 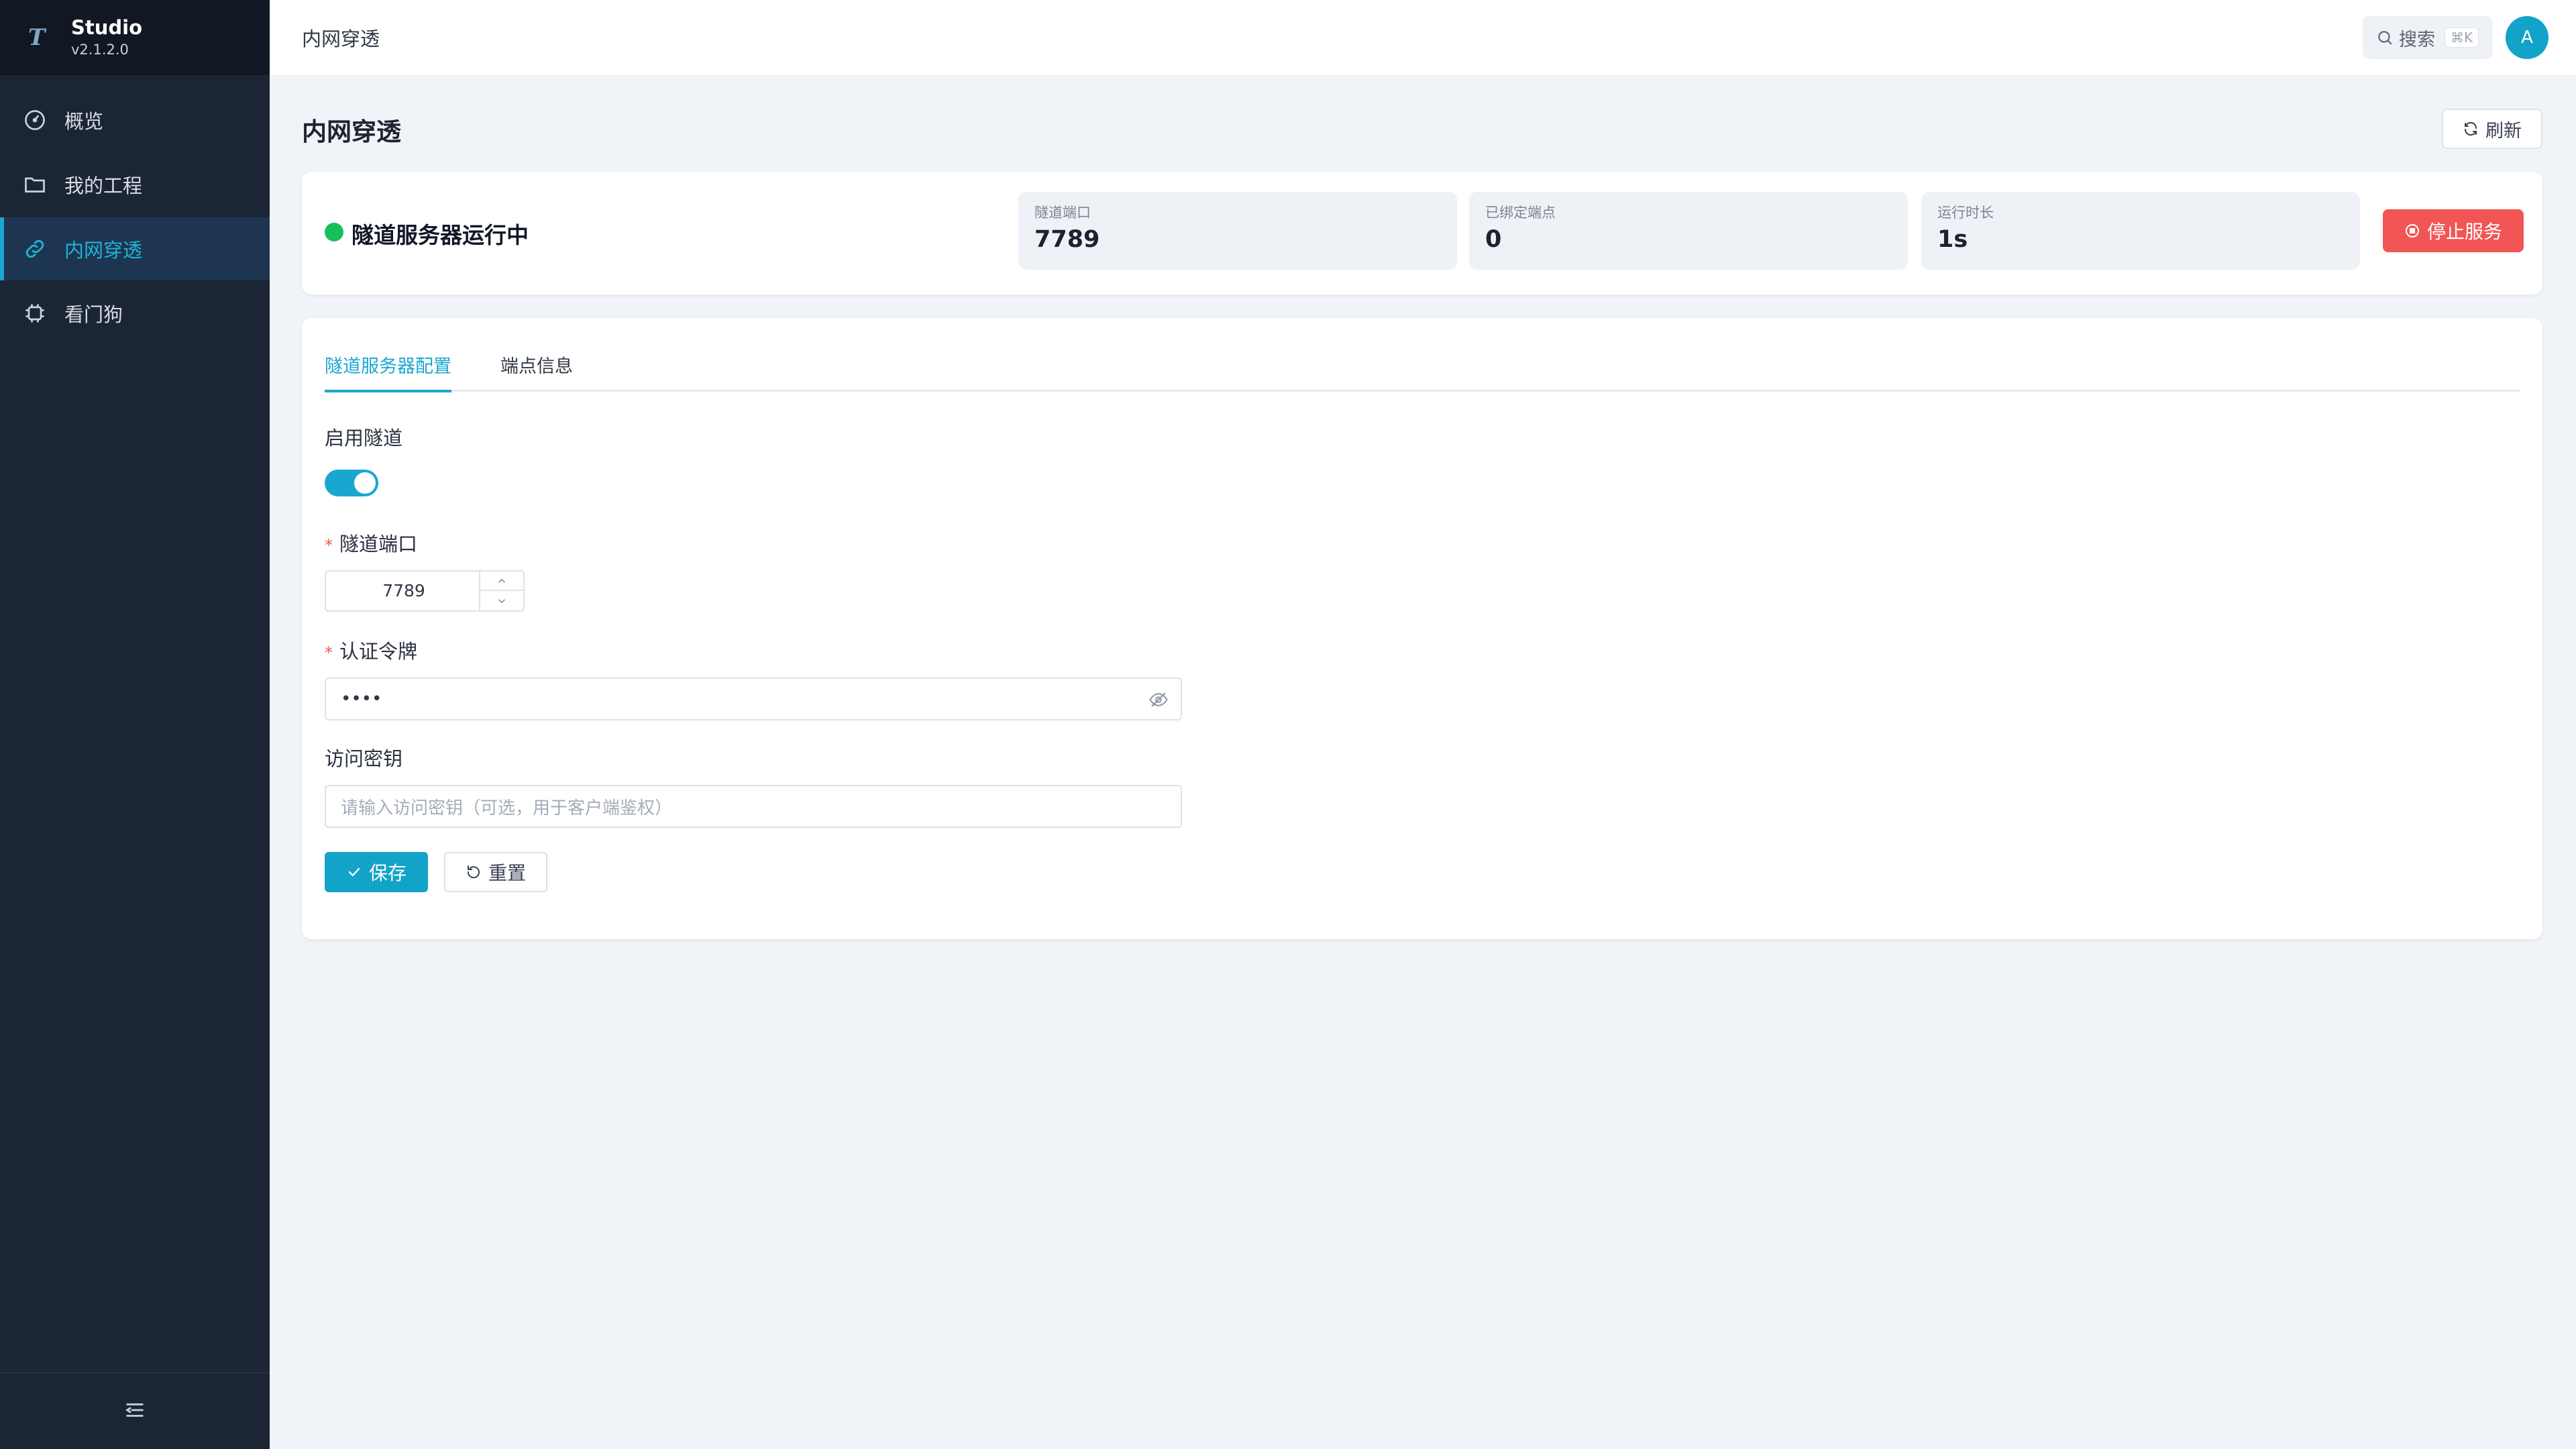 I want to click on sidebar-item-label: 我的工程, so click(x=103, y=185).